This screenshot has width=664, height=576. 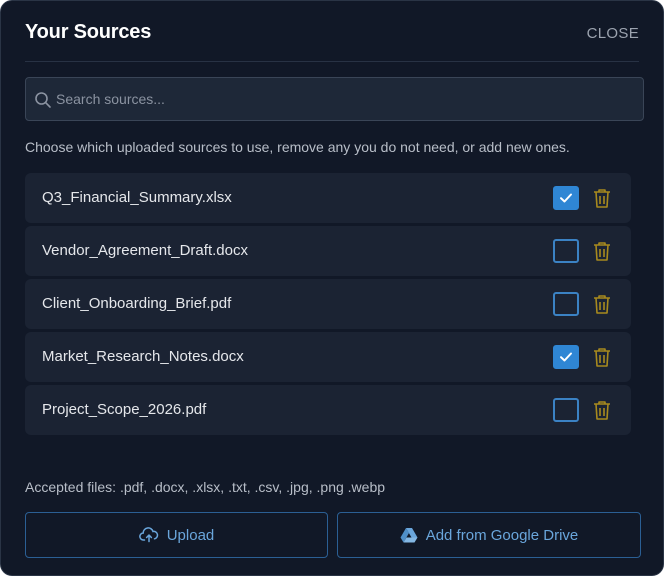 What do you see at coordinates (148, 535) in the screenshot?
I see `cloud-upload-icon` at bounding box center [148, 535].